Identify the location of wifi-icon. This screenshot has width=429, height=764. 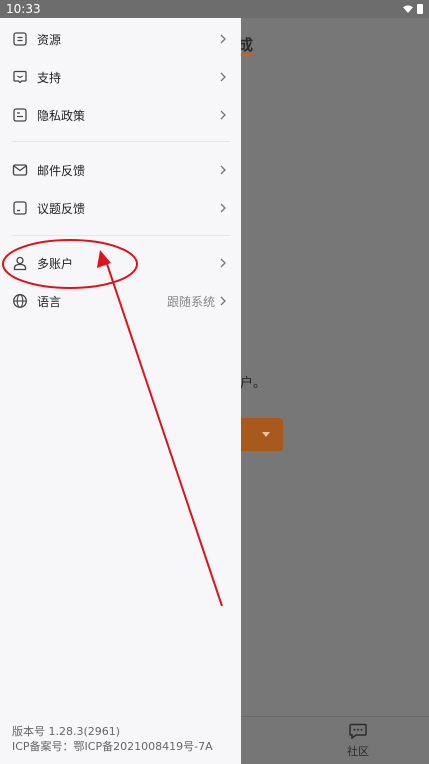
(408, 9).